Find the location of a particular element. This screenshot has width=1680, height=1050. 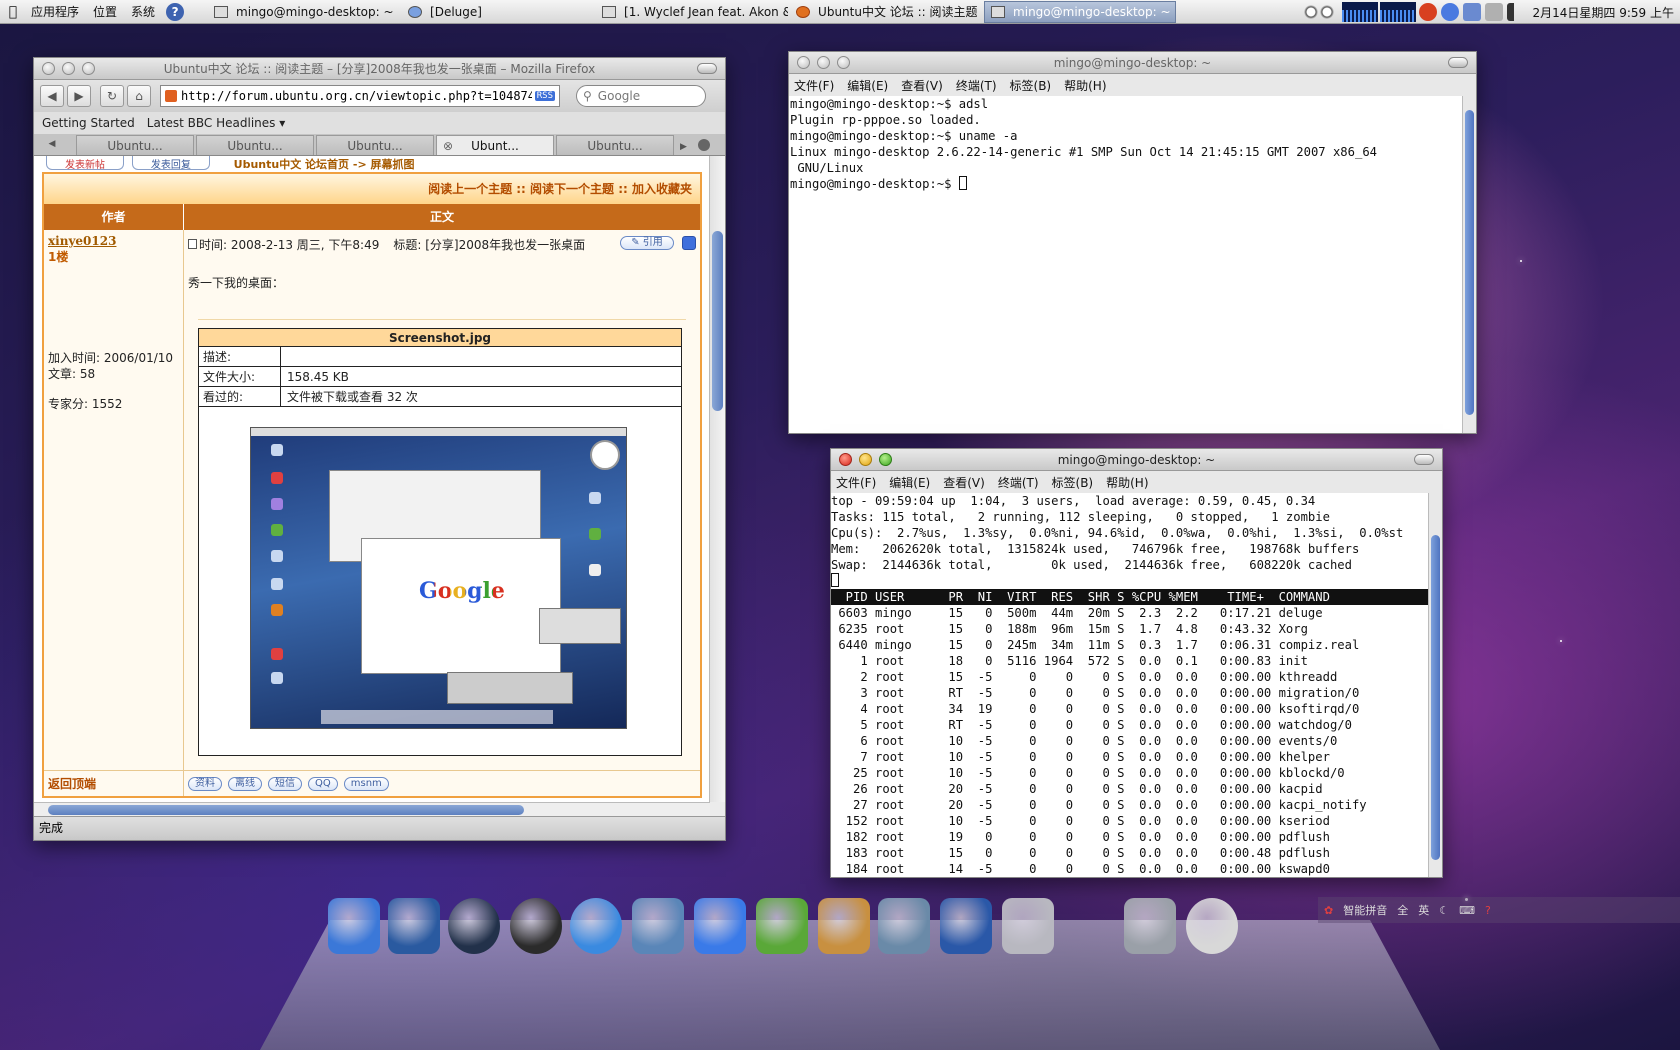

terminal-scrollbar is located at coordinates (1469, 264).